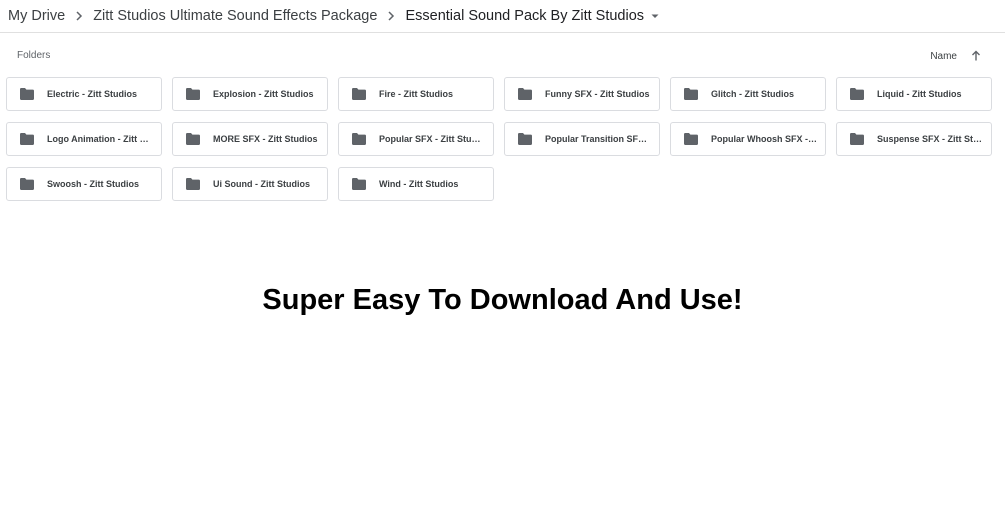 This screenshot has width=1005, height=530. What do you see at coordinates (434, 139) in the screenshot?
I see `folder-name: Popular SFX - Zitt Studios` at bounding box center [434, 139].